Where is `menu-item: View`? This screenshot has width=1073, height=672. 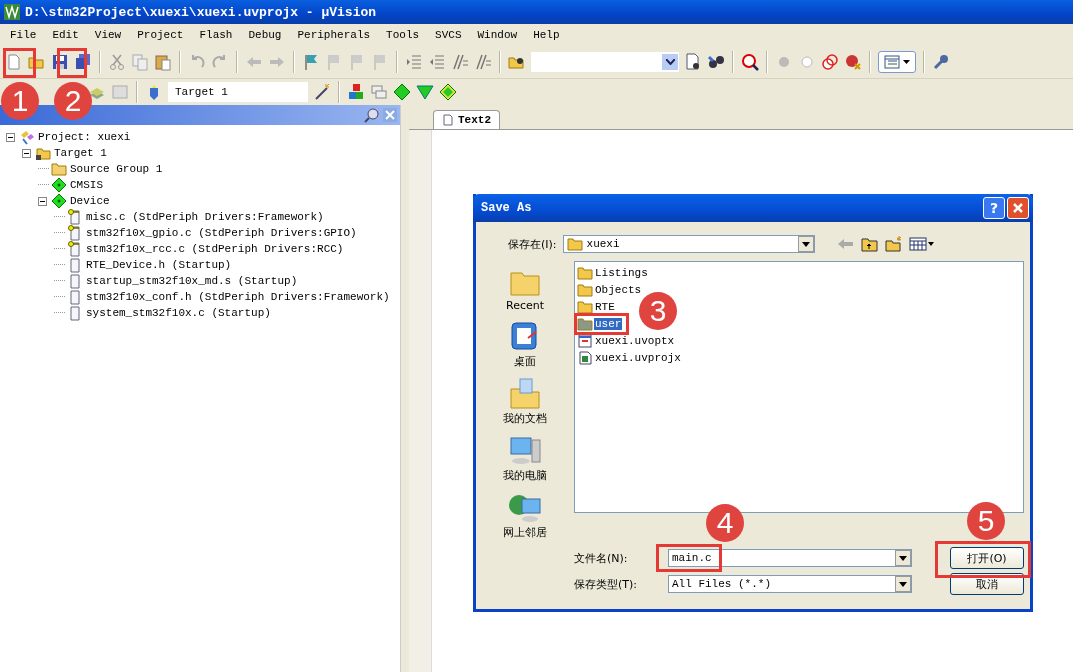 menu-item: View is located at coordinates (108, 35).